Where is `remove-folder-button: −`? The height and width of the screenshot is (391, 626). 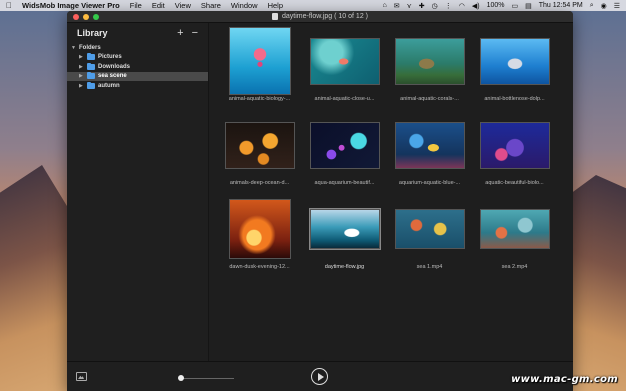
remove-folder-button: − is located at coordinates (195, 33).